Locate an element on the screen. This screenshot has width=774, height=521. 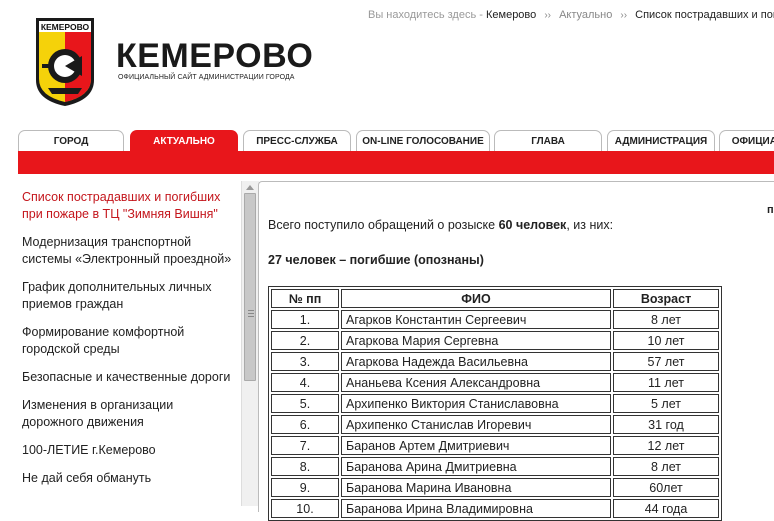
row-age: 10 лет is located at coordinates (666, 340).